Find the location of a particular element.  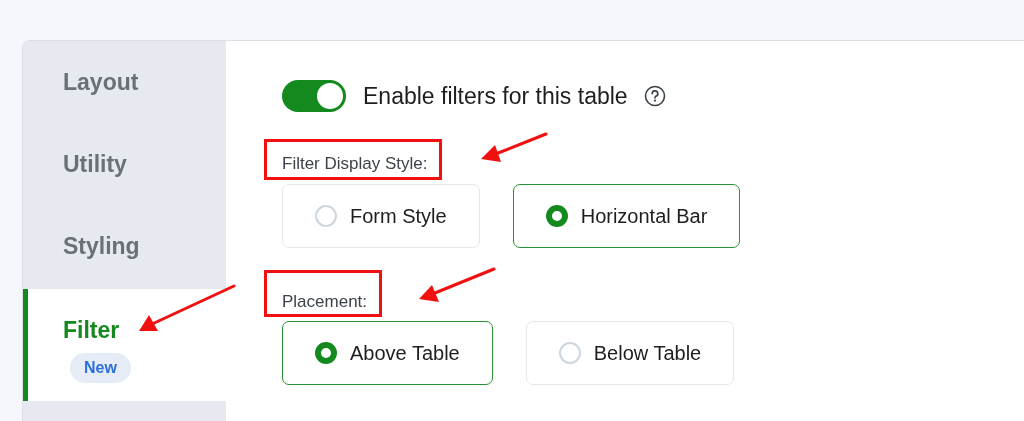

option-label: Horizontal Bar is located at coordinates (644, 216).